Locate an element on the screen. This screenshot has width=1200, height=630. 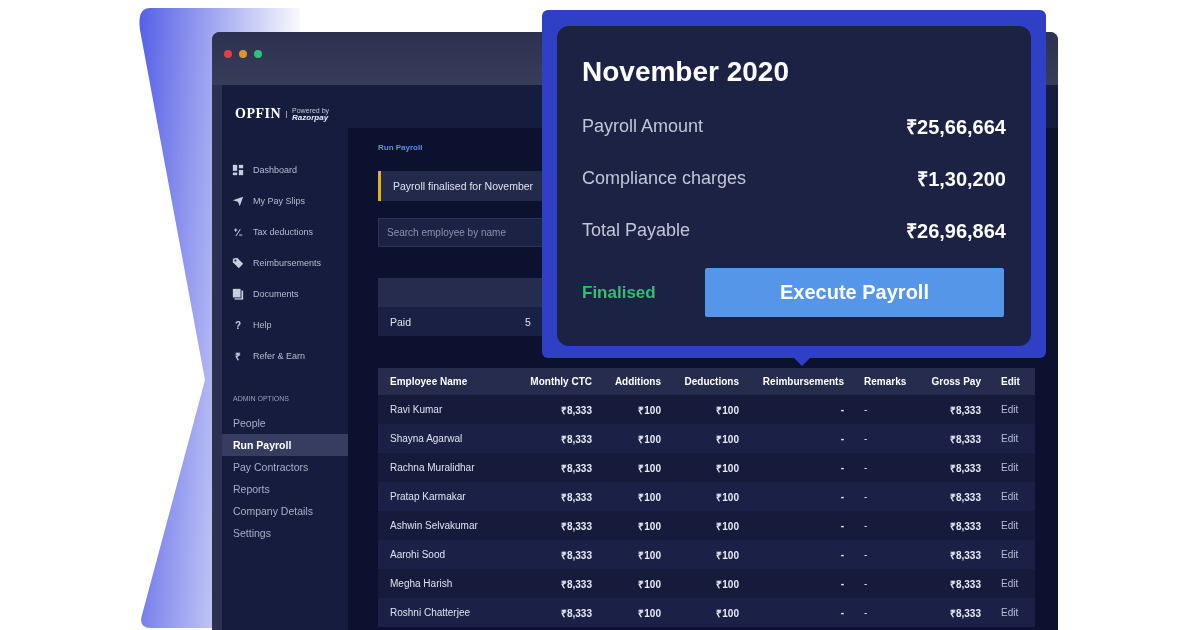
amount-label: Total Payable is located at coordinates (636, 230).